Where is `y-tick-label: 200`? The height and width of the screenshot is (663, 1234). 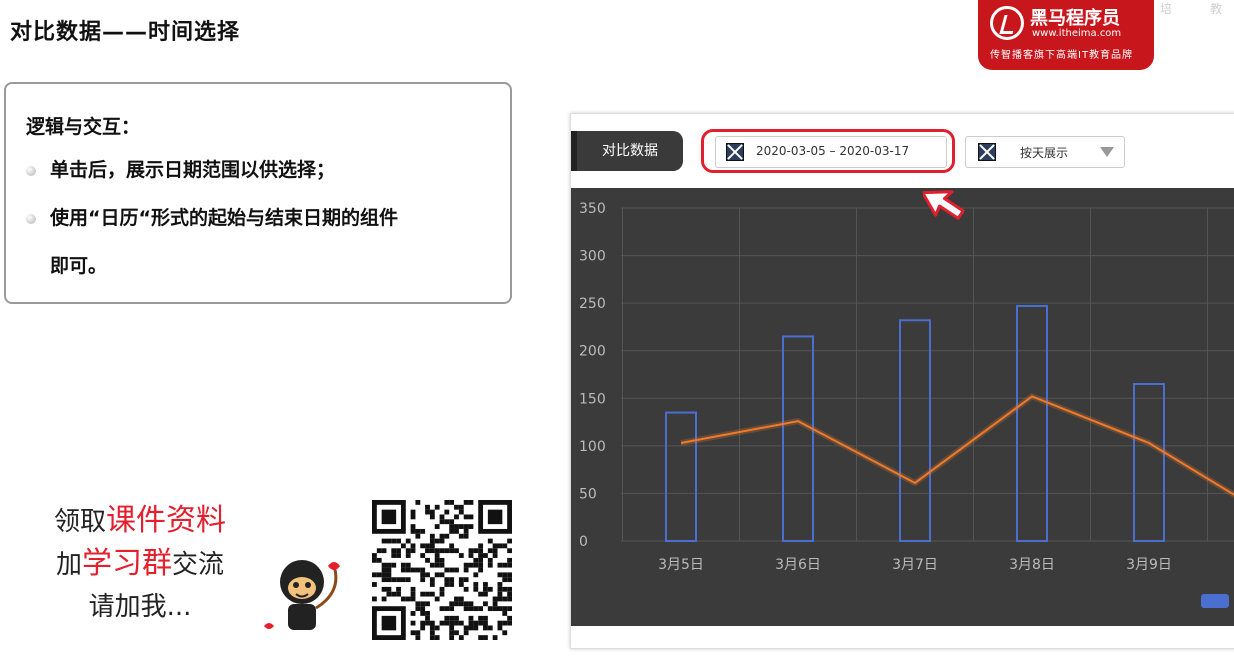 y-tick-label: 200 is located at coordinates (592, 352).